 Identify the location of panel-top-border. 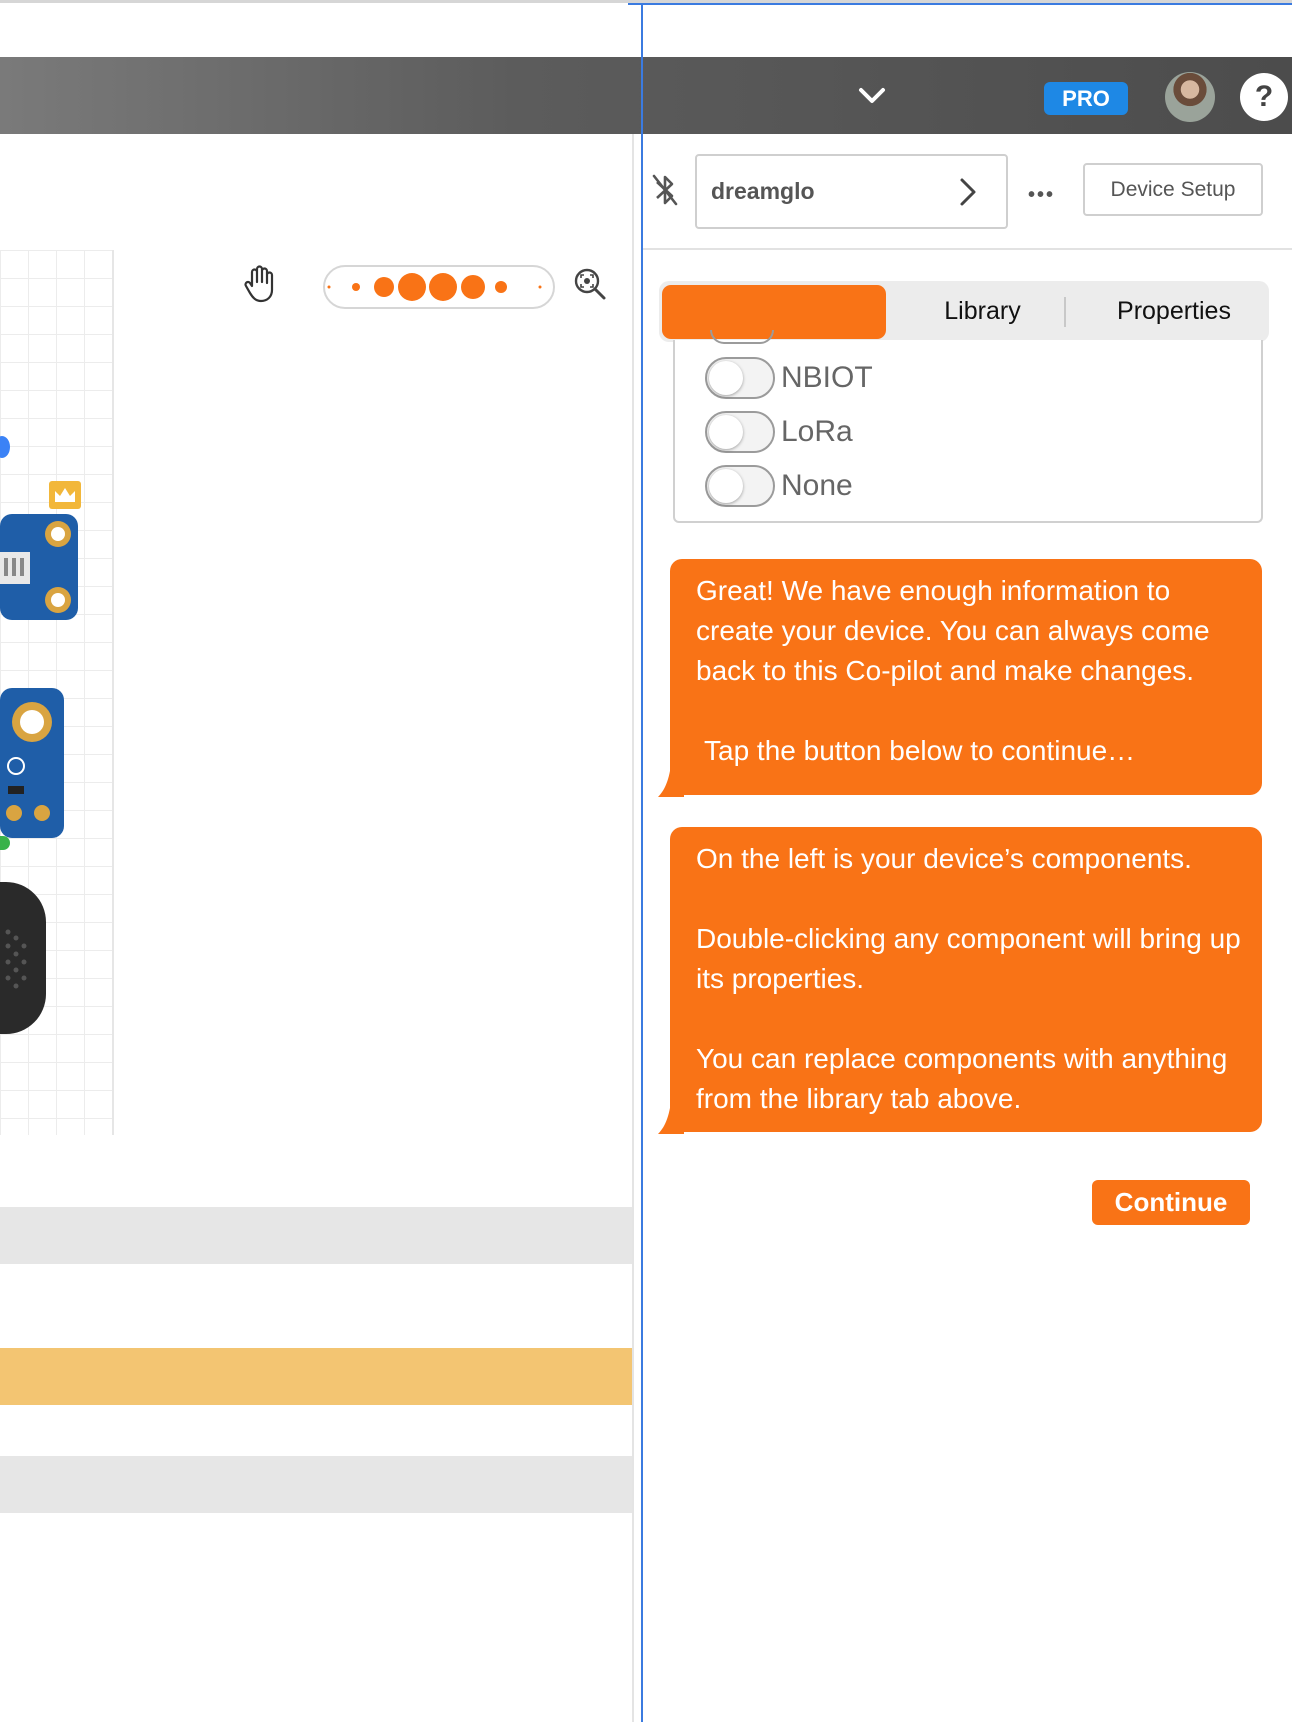
(960, 4).